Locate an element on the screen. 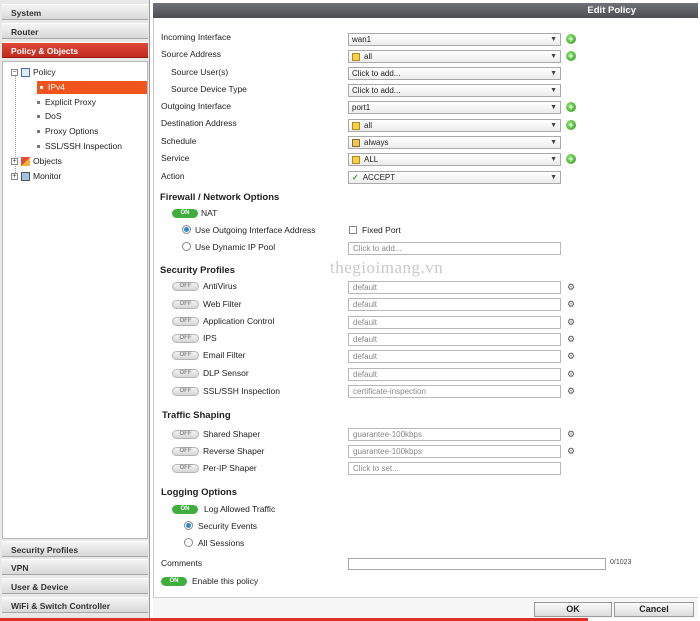 This screenshot has width=700, height=621. nav-wifi-switch-controller: WiFi & Switch Controller is located at coordinates (75, 605).